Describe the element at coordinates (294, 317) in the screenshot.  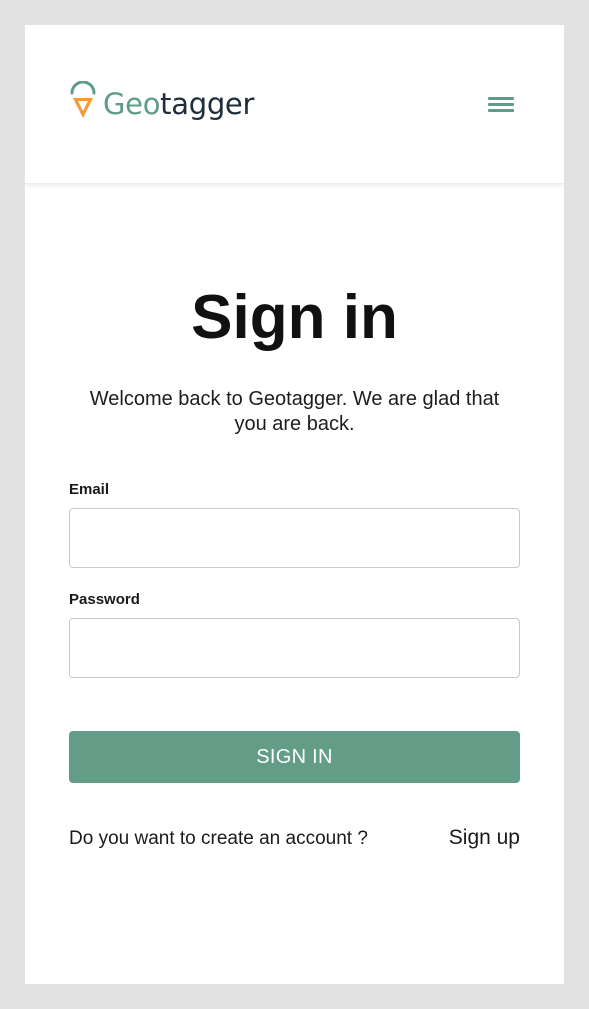
I see `page-title: Sign in` at that location.